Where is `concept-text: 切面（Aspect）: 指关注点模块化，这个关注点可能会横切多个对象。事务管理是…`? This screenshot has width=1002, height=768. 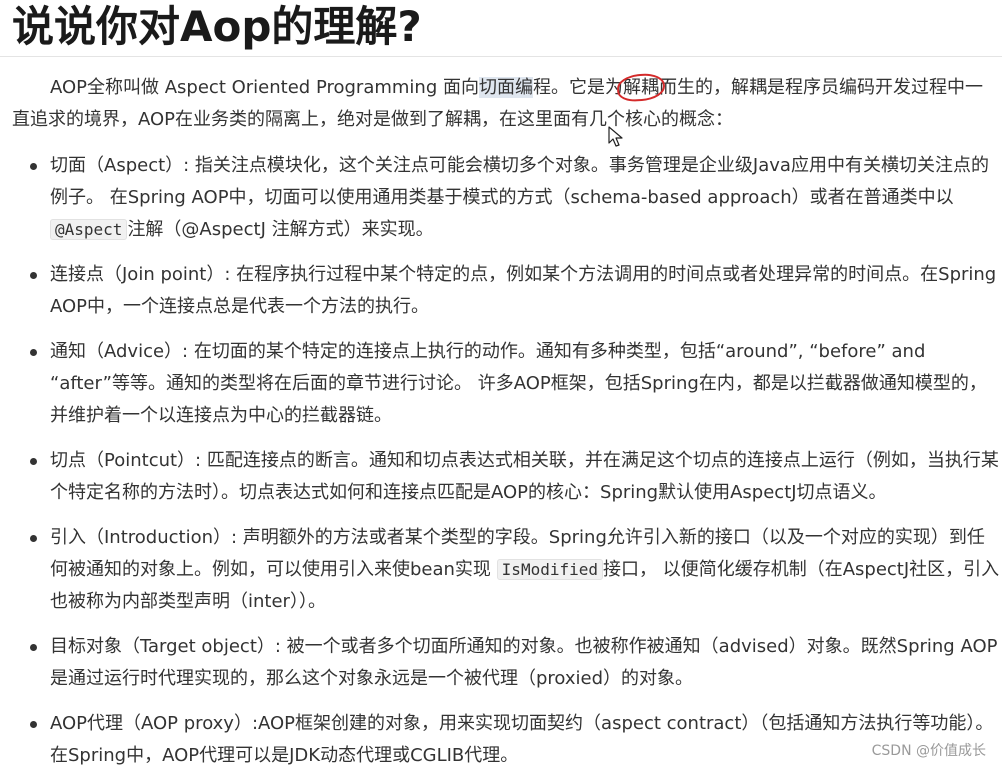
concept-text: 切面（Aspect）: 指关注点模块化，这个关注点可能会横切多个对象。事务管理是… is located at coordinates (519, 181).